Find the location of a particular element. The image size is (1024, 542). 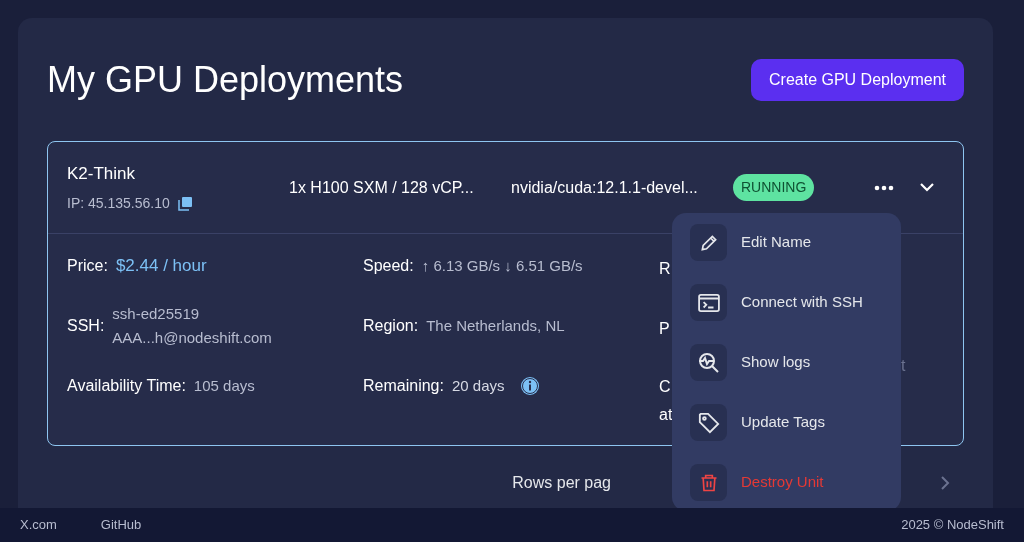

next-page-icon is located at coordinates (945, 483).